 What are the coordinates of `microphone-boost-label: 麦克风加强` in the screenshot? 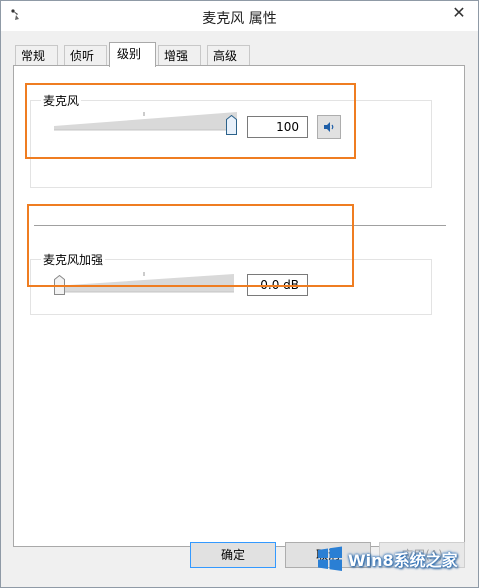 It's located at (73, 259).